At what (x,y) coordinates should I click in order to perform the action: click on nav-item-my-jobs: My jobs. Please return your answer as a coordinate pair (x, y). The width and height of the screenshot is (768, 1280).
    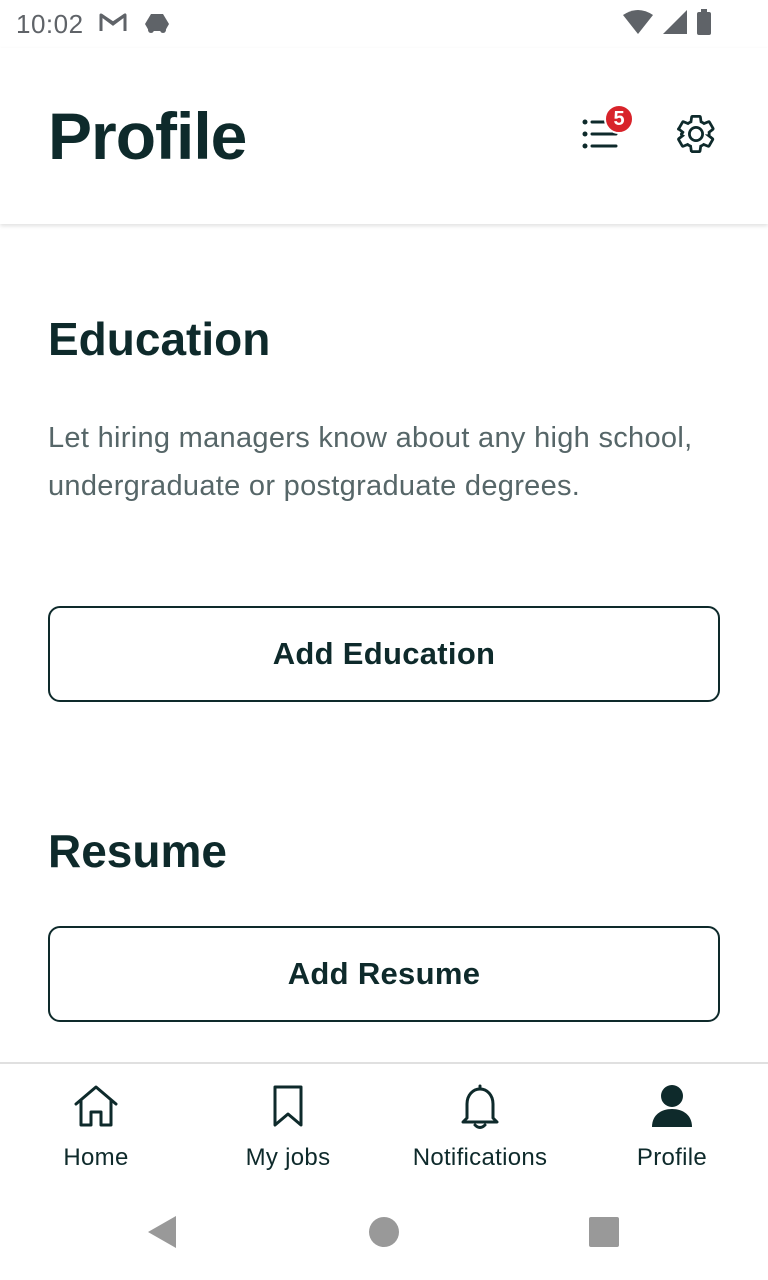
    Looking at the image, I should click on (288, 1127).